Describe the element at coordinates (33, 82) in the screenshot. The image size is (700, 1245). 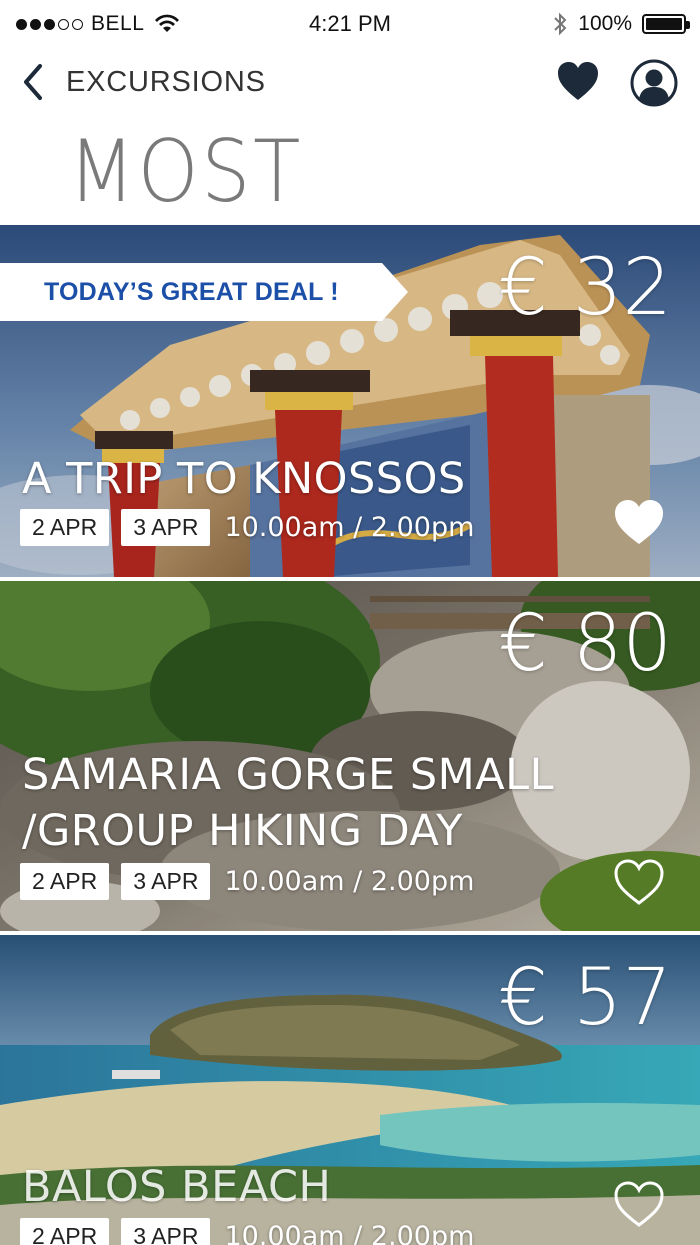
I see `chevron-left-icon` at that location.